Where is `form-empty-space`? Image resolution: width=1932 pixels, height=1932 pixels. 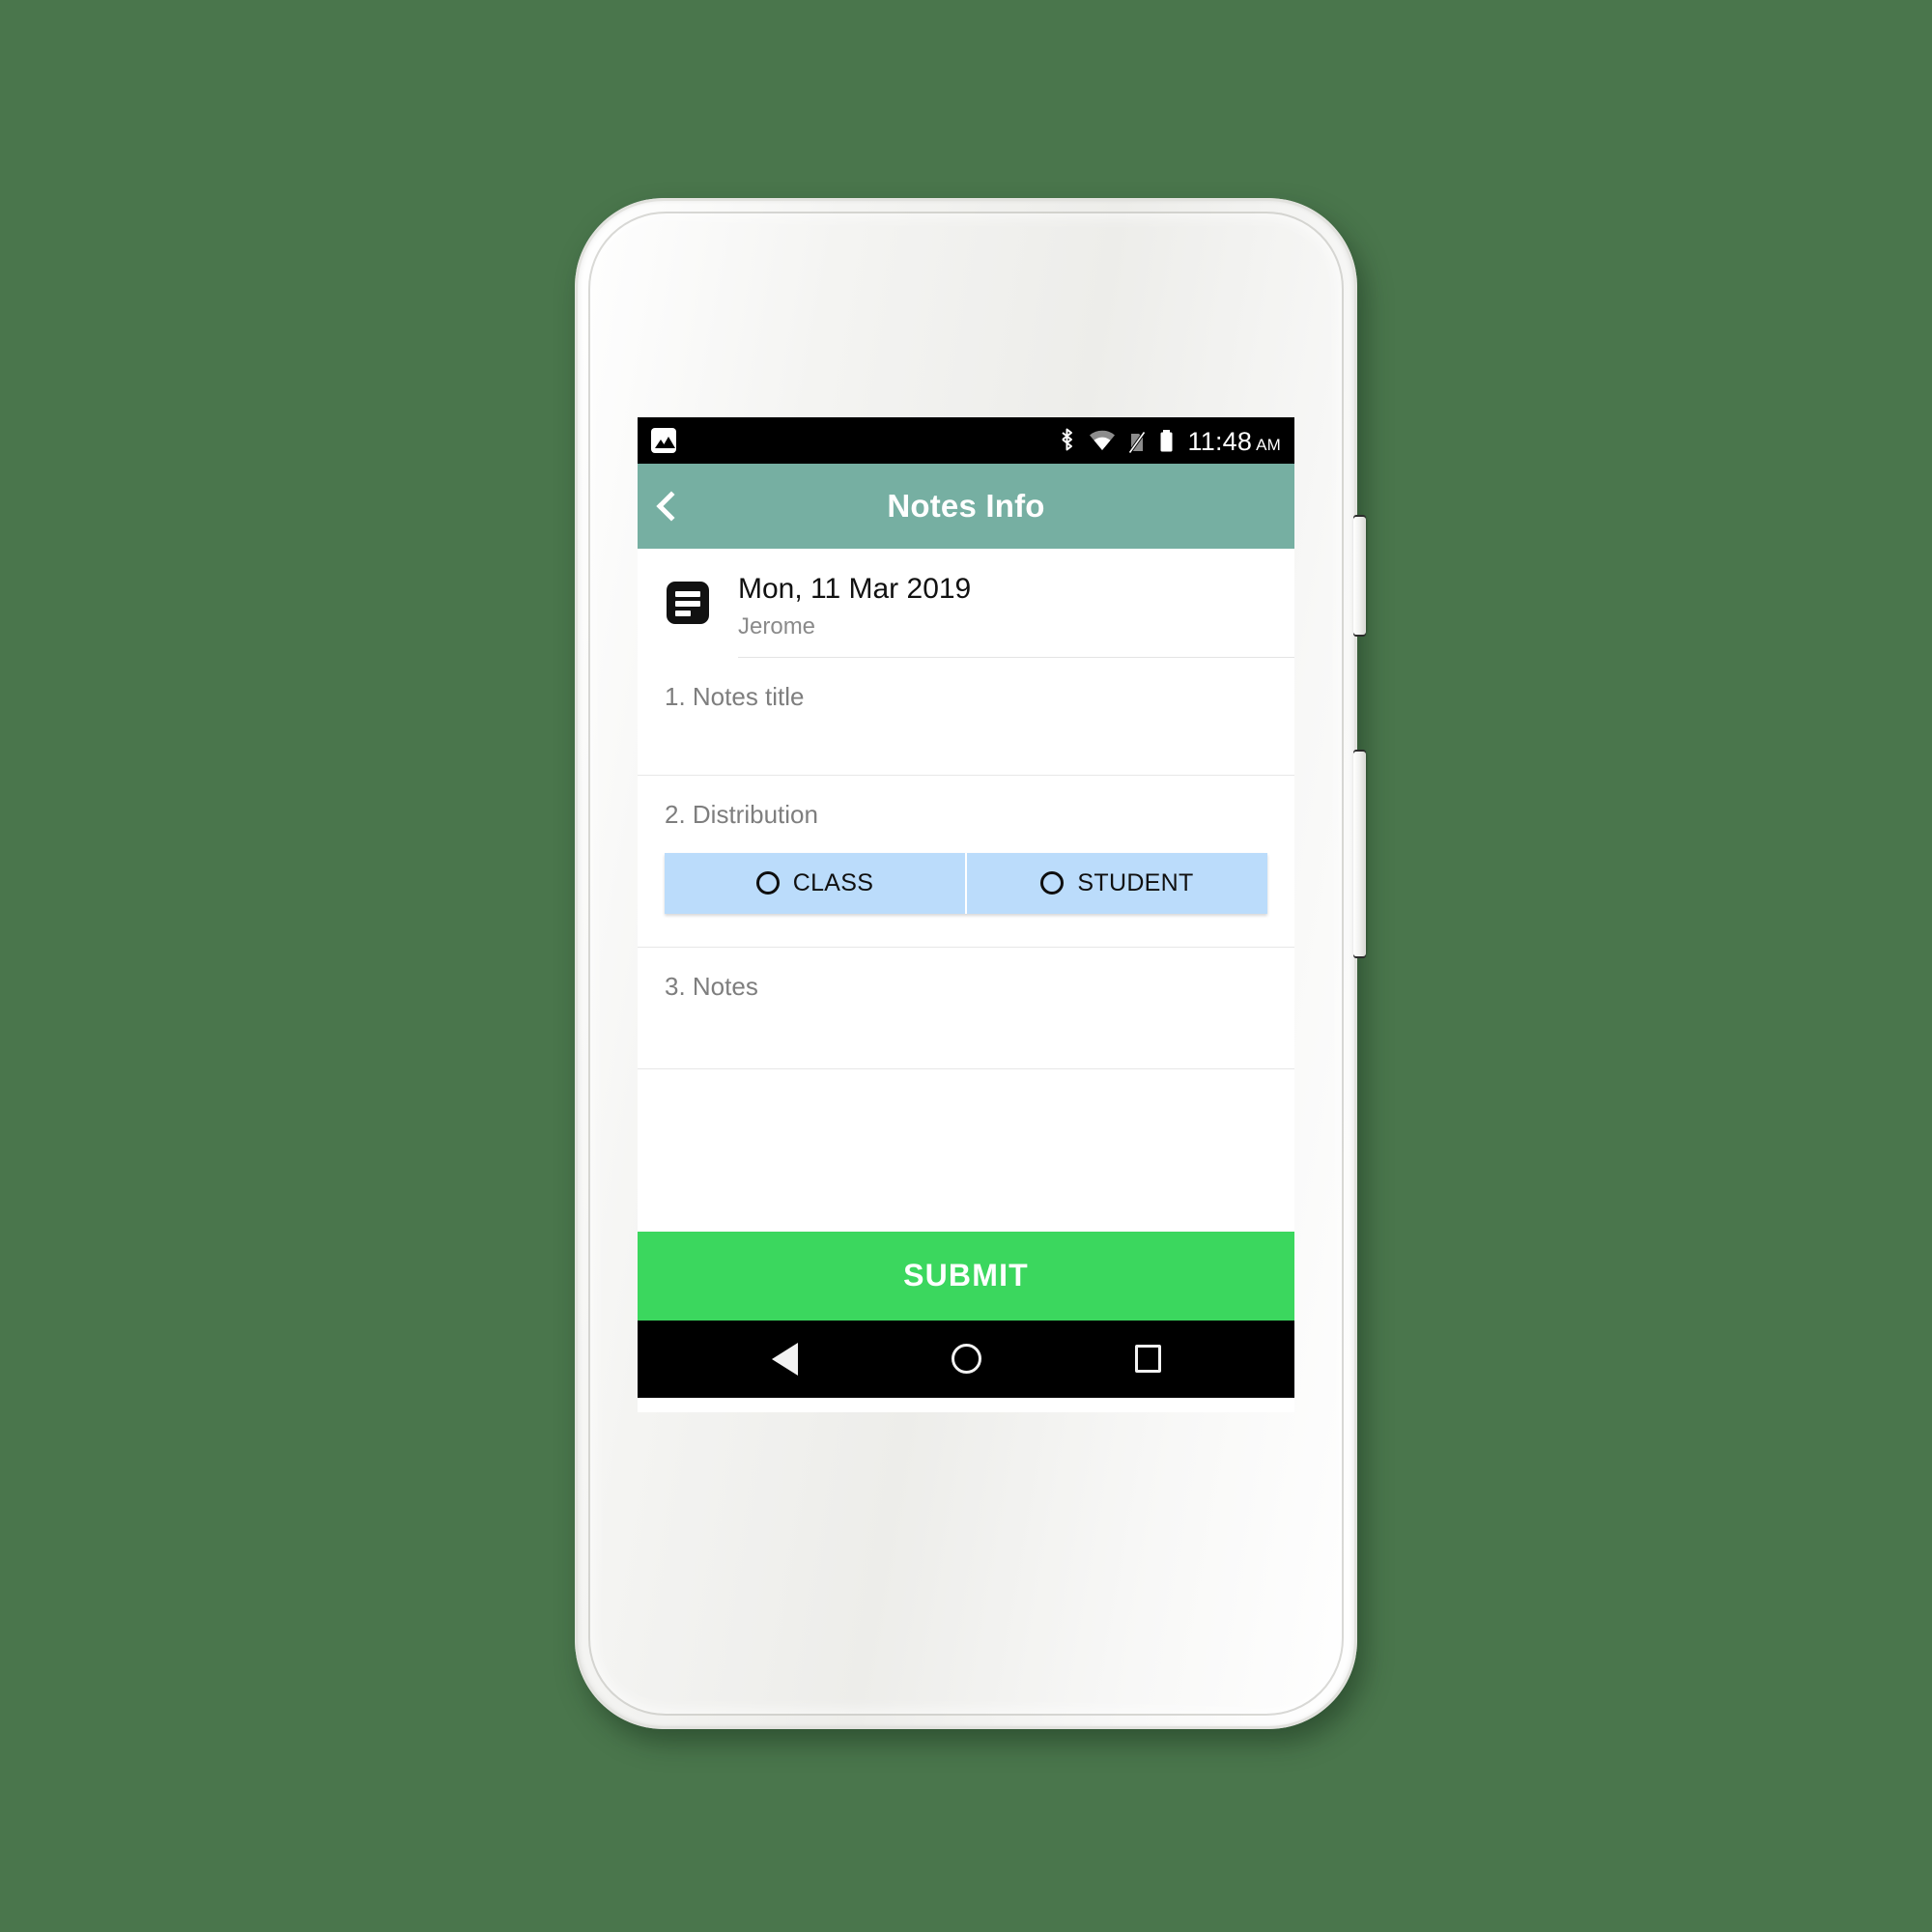 form-empty-space is located at coordinates (966, 1150).